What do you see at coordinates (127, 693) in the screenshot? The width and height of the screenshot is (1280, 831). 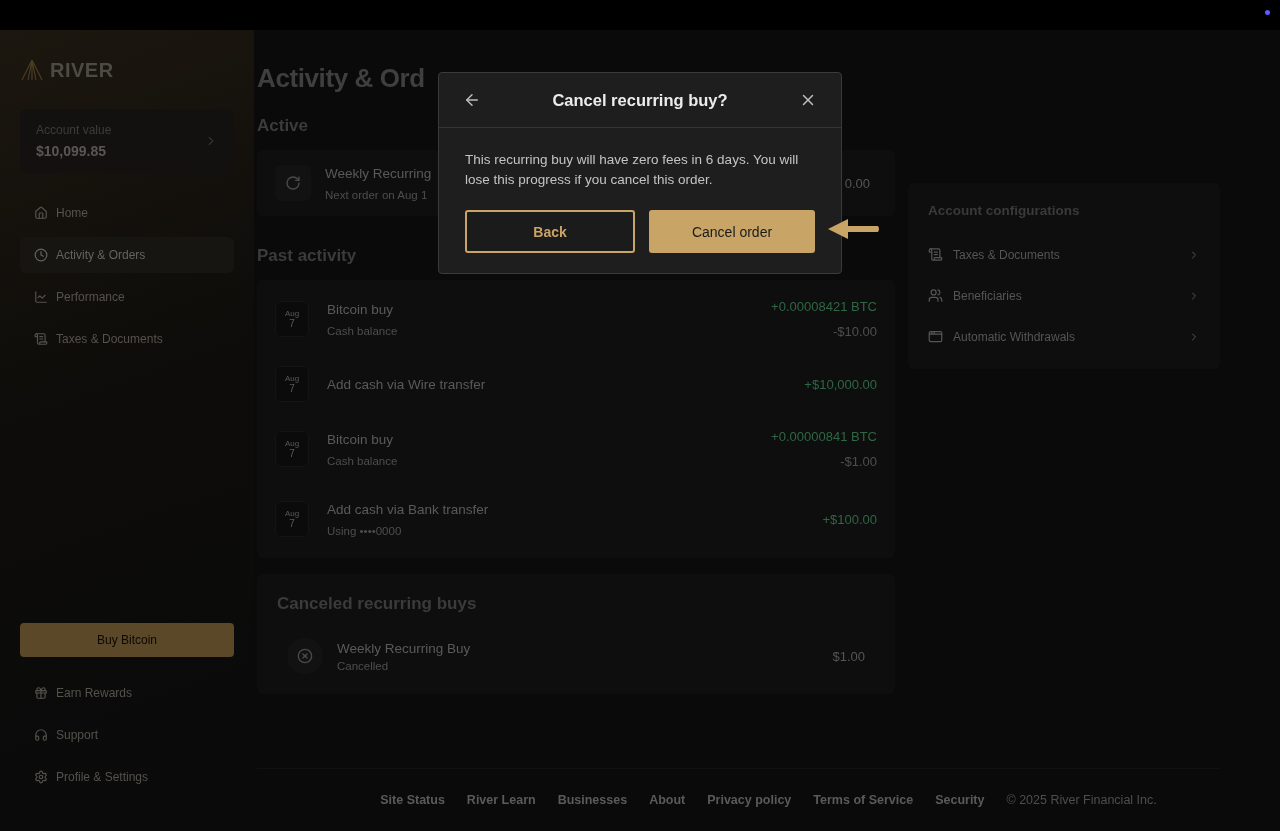 I see `nav-item: Earn Rewards` at bounding box center [127, 693].